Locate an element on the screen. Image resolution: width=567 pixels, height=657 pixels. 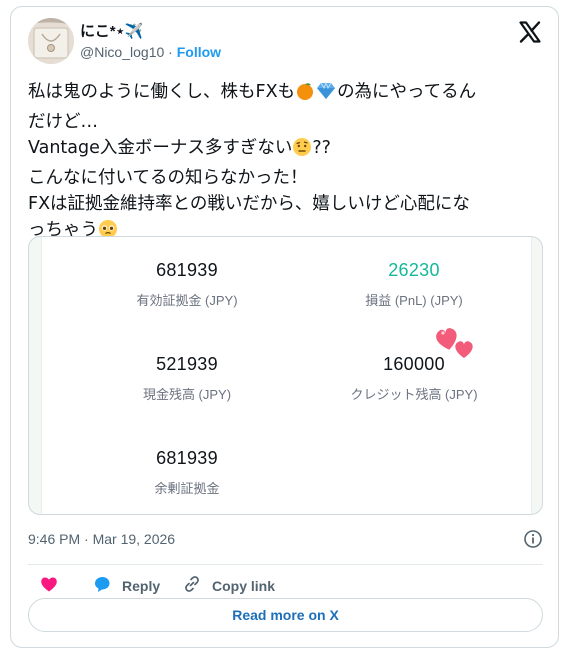
metric-label: 損益 (PnL) (JPY) is located at coordinates (414, 300).